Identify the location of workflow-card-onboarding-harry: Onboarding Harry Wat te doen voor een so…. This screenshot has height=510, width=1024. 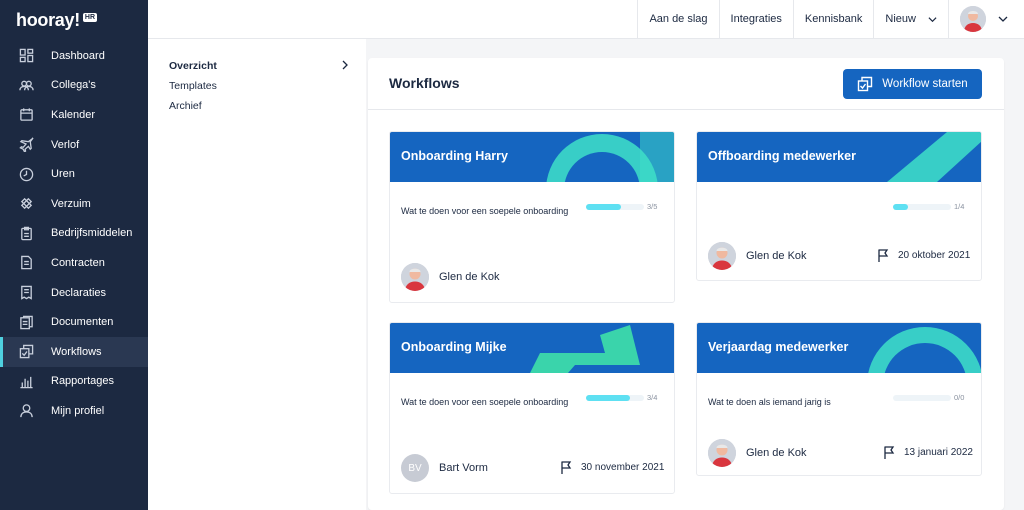
(532, 217).